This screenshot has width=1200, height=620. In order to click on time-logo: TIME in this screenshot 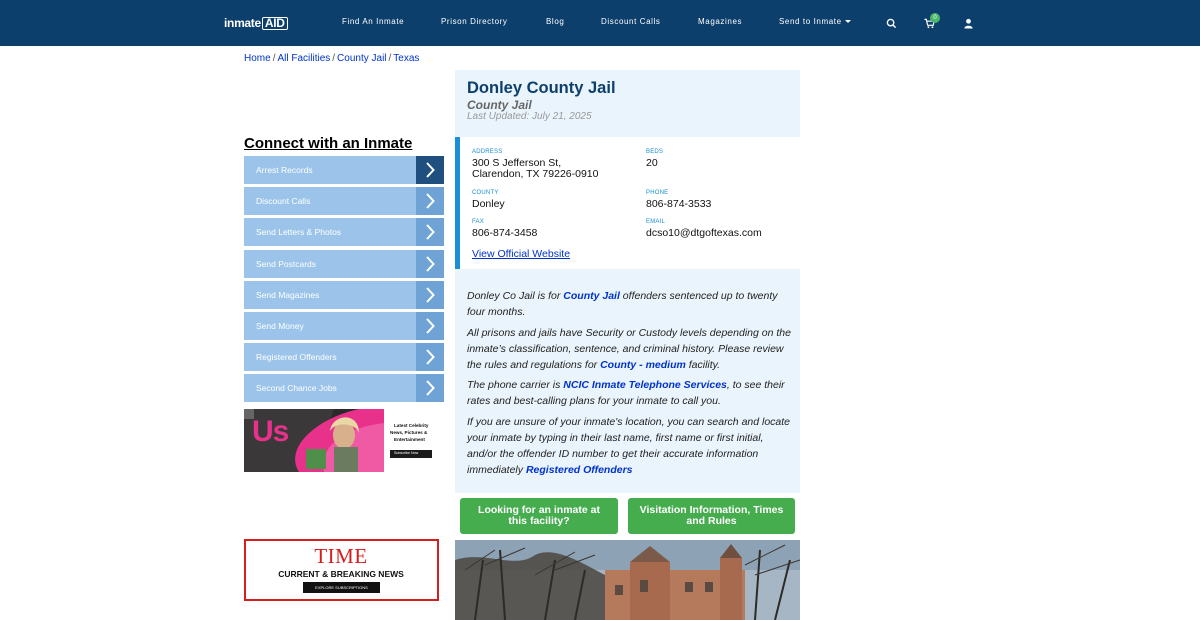, I will do `click(341, 556)`.